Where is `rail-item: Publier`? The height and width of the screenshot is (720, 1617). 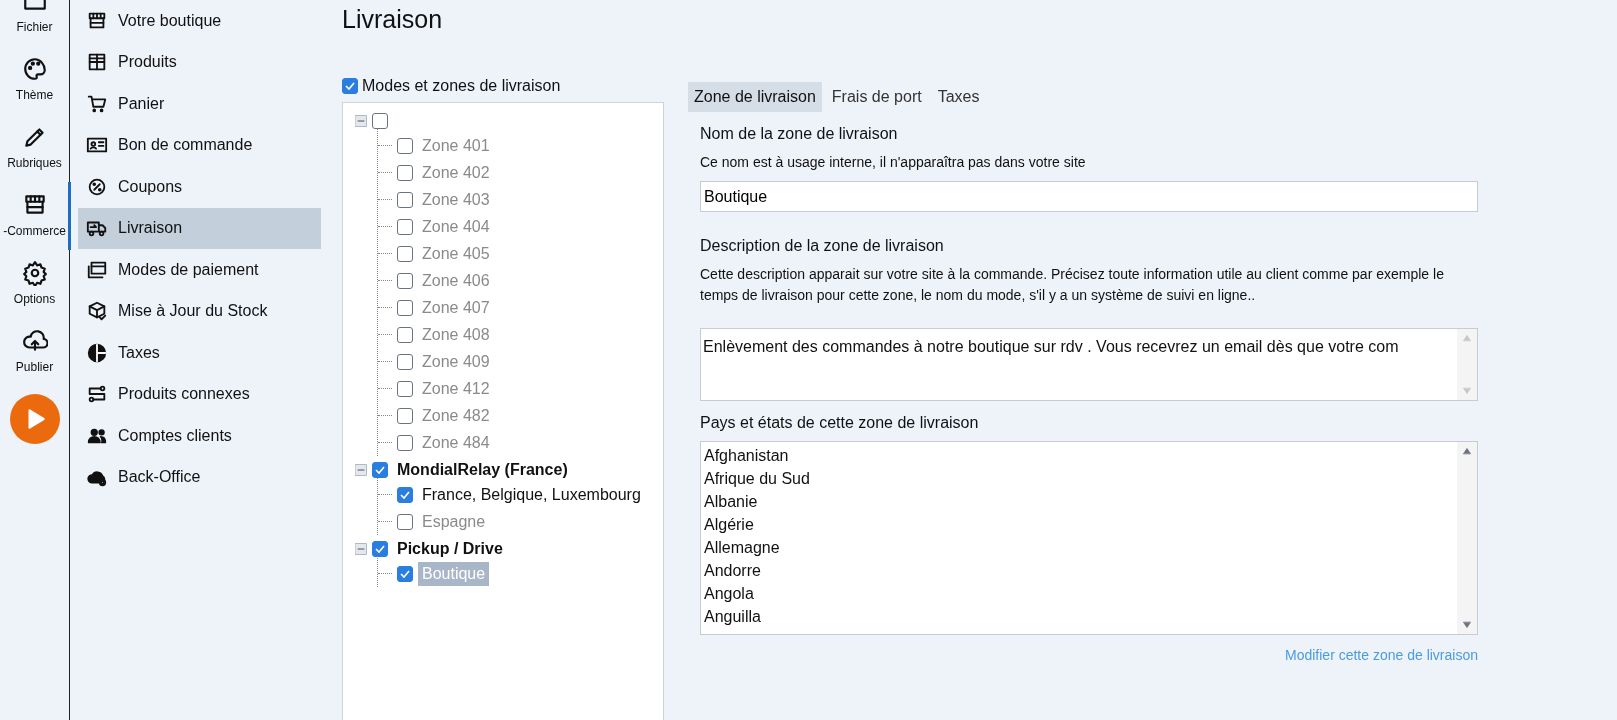
rail-item: Publier is located at coordinates (34, 352).